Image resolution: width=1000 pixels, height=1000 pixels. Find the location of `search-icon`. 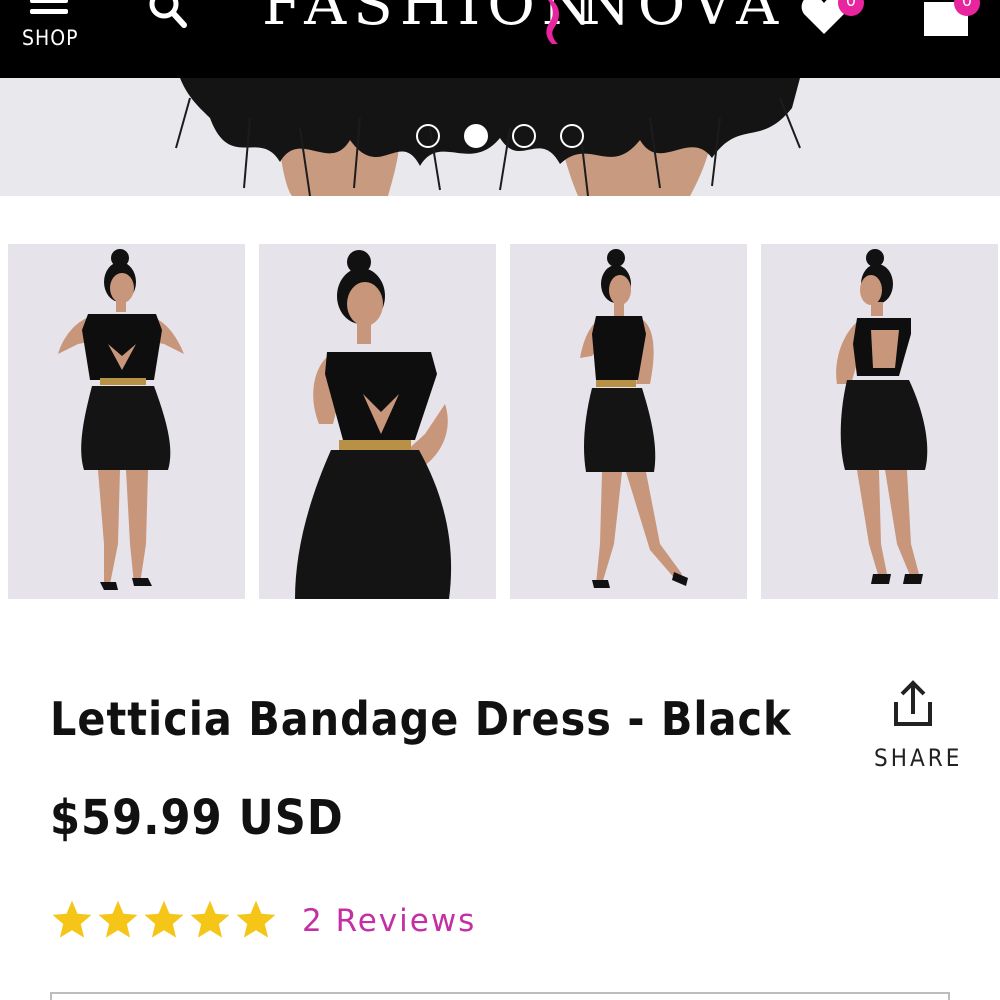

search-icon is located at coordinates (168, 14).